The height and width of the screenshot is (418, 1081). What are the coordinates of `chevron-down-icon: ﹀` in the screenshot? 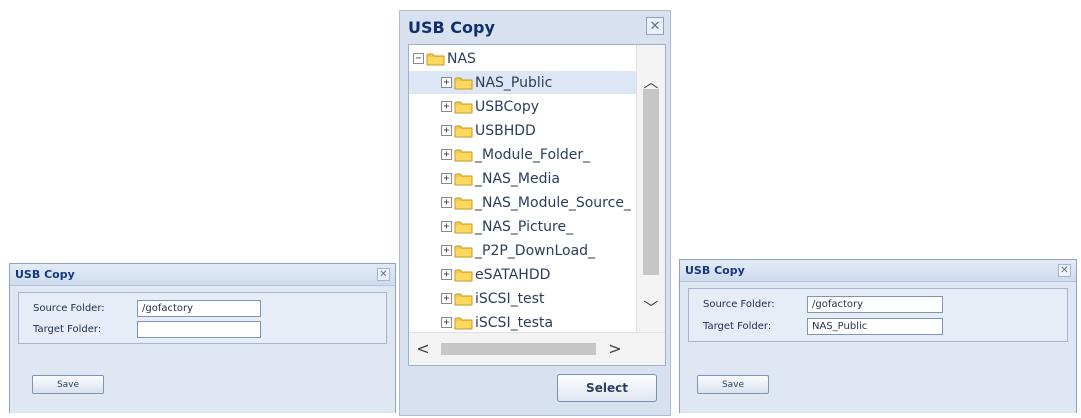 It's located at (651, 307).